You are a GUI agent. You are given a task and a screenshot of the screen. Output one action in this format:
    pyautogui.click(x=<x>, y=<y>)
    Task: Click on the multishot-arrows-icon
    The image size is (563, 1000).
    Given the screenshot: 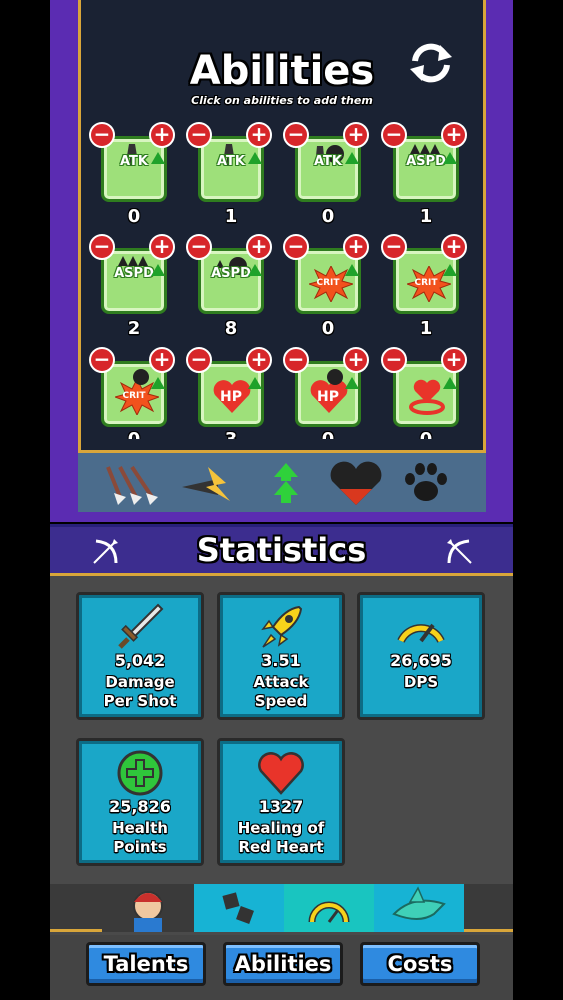 What is the action you would take?
    pyautogui.click(x=130, y=483)
    